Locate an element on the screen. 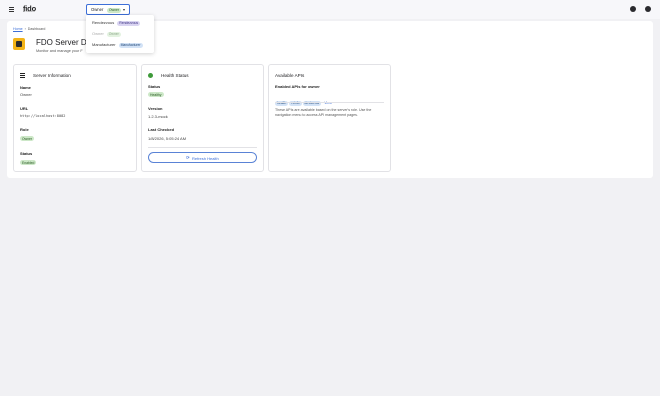  url-value: http://localhost:8082 is located at coordinates (43, 116).